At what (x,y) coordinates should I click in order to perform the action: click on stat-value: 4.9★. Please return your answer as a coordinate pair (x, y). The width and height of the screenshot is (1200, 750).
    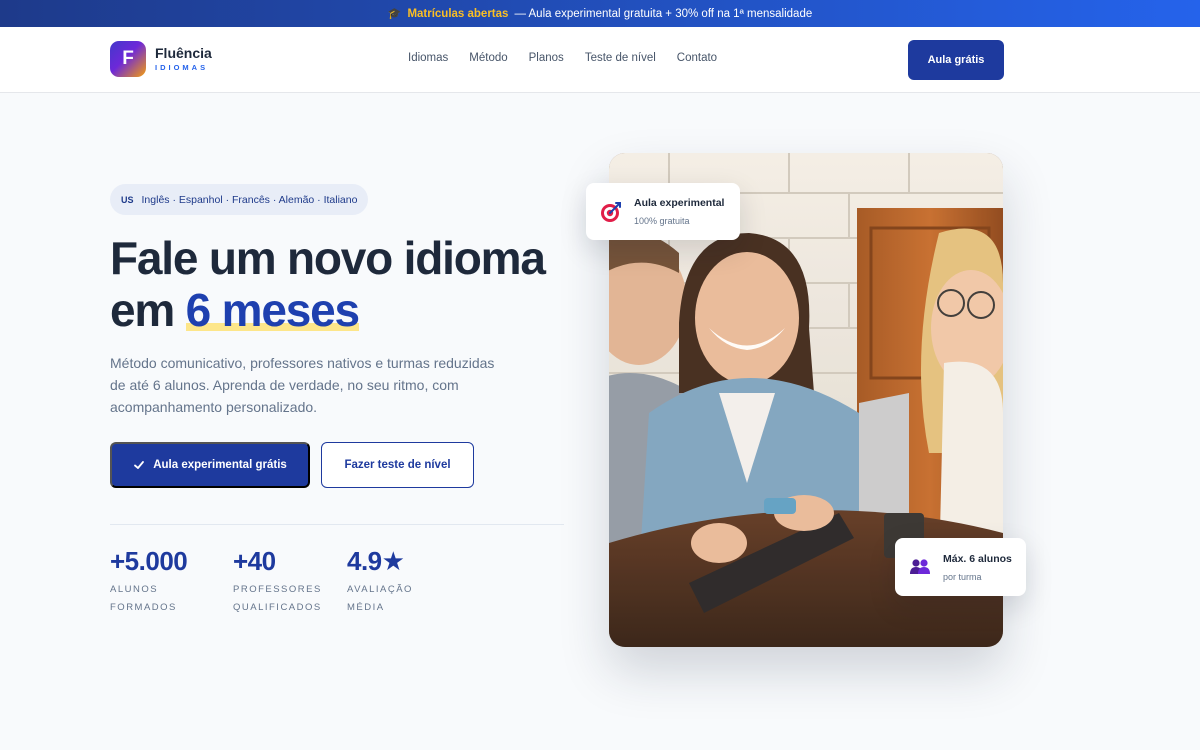
    Looking at the image, I should click on (376, 561).